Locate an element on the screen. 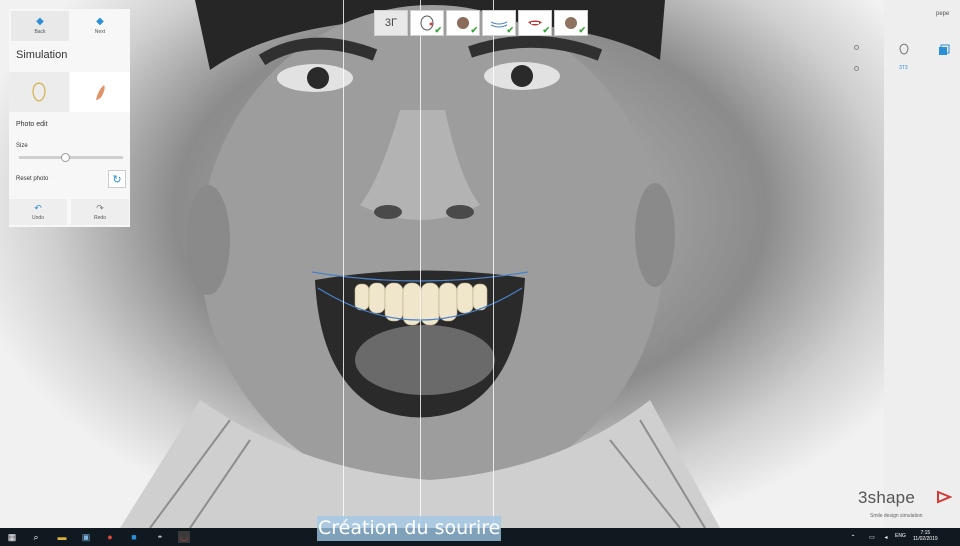 This screenshot has height=546, width=960. step-profile: ✔ is located at coordinates (463, 23).